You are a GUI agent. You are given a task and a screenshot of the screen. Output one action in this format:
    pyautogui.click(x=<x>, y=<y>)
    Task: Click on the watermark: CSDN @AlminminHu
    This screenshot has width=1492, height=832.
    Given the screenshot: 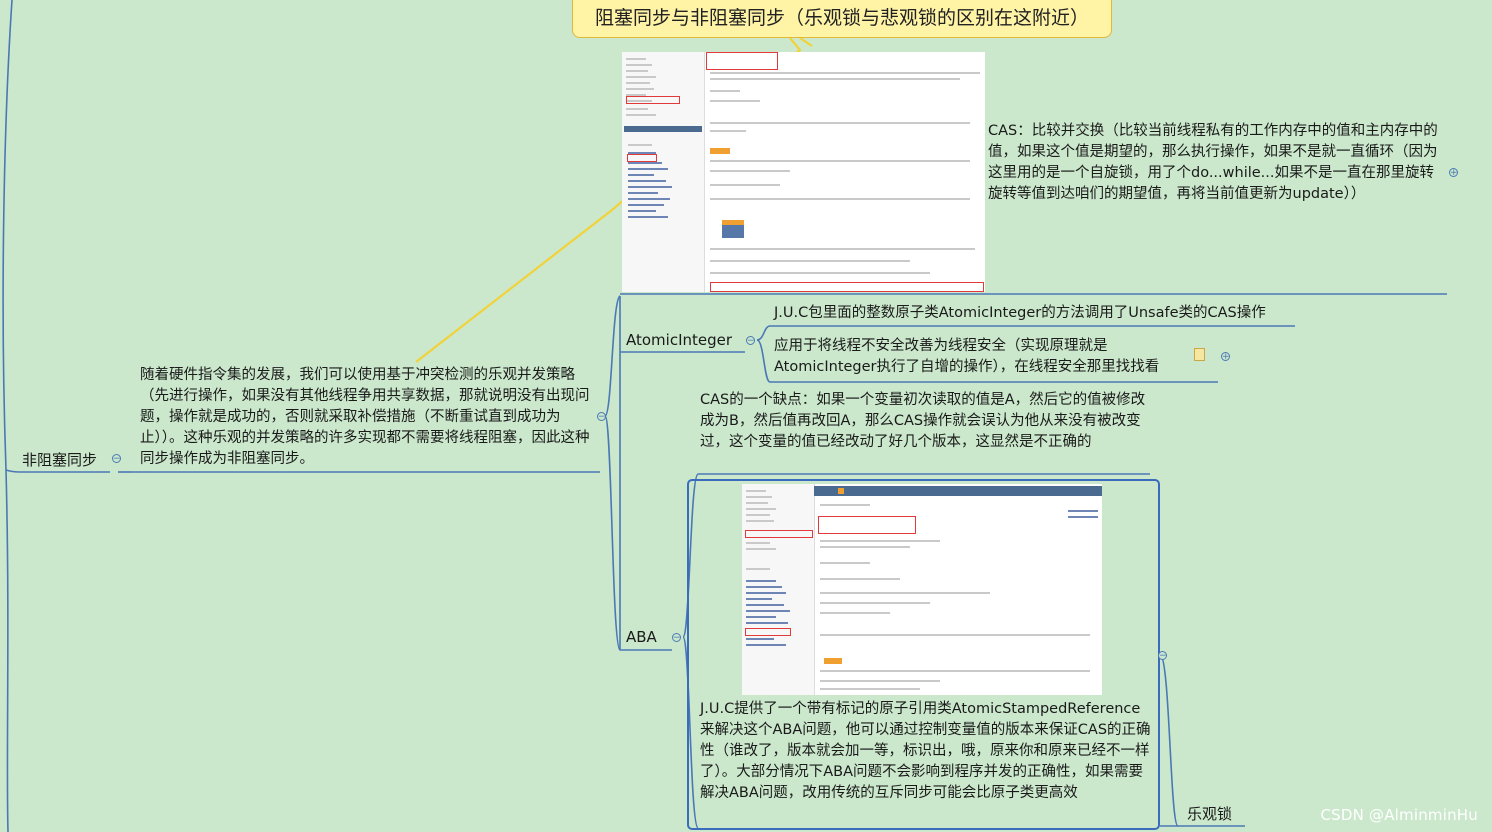 What is the action you would take?
    pyautogui.click(x=1399, y=815)
    